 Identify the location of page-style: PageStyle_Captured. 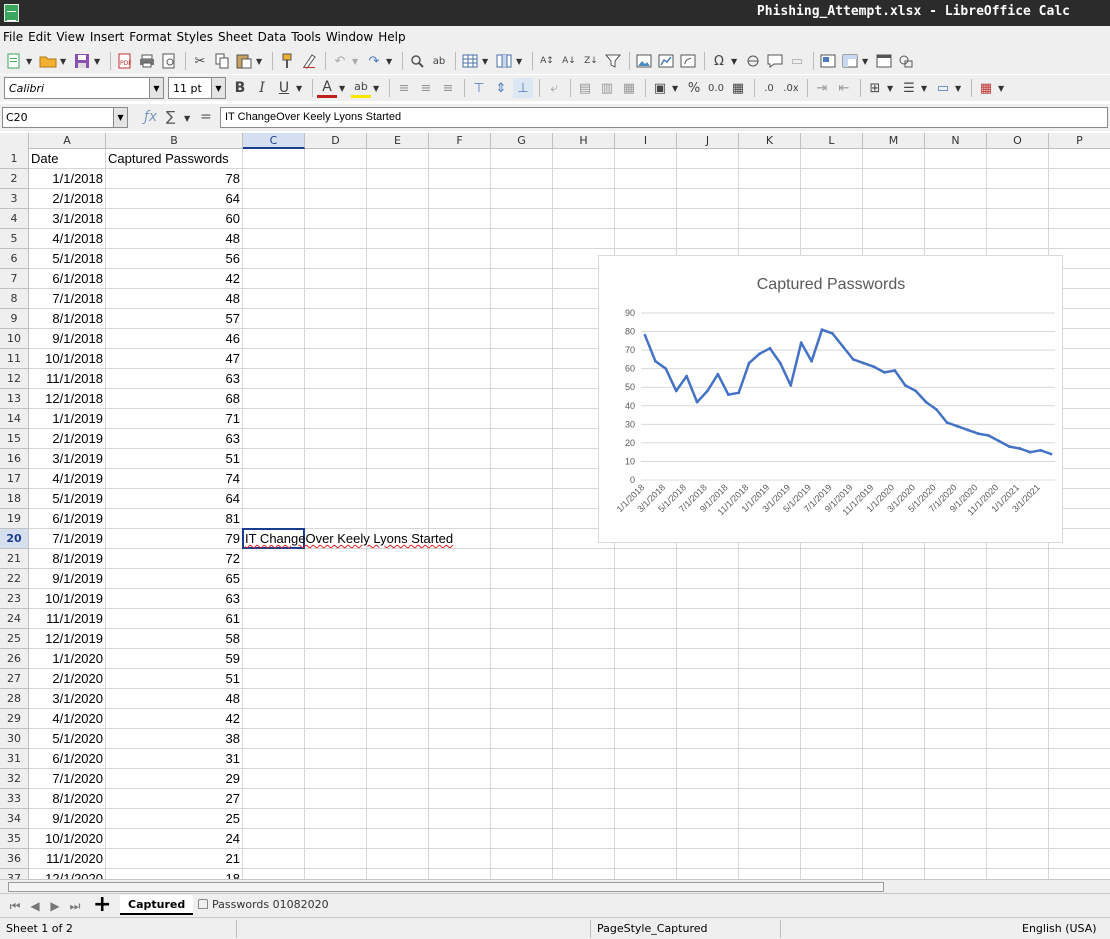
(652, 928).